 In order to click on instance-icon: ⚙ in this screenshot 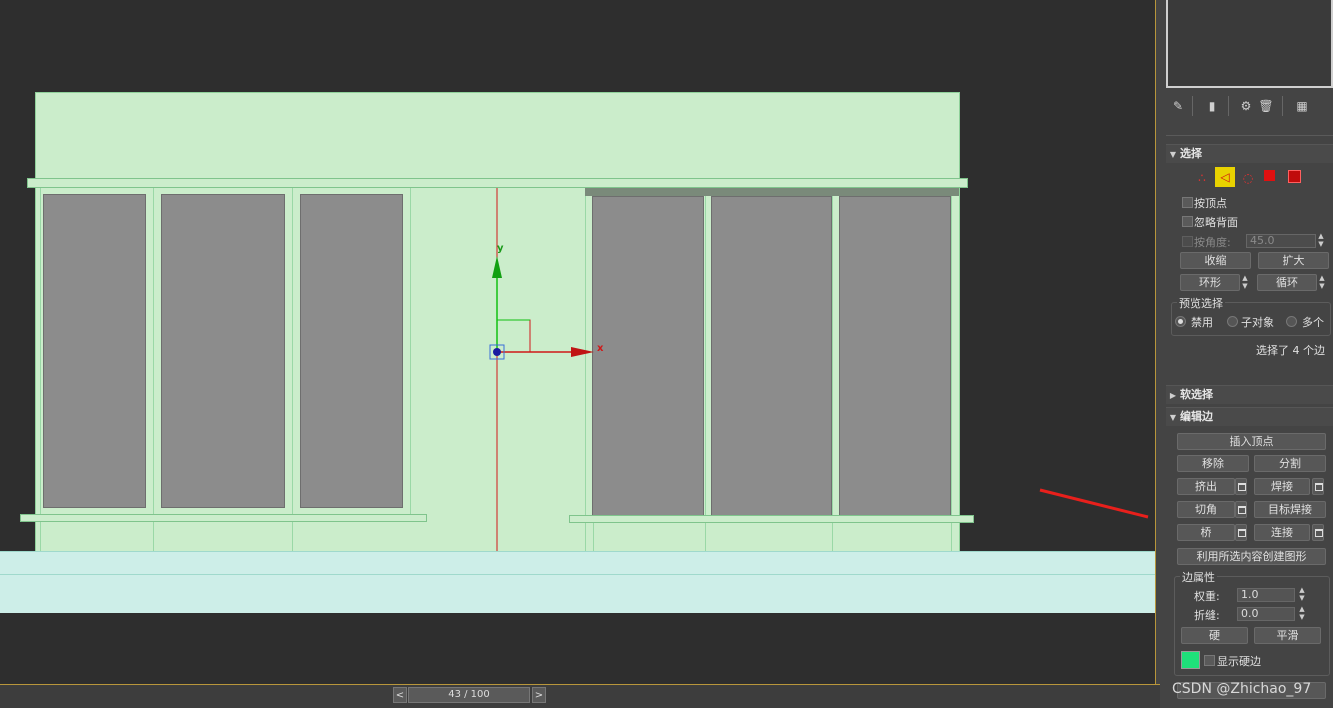, I will do `click(1246, 106)`.